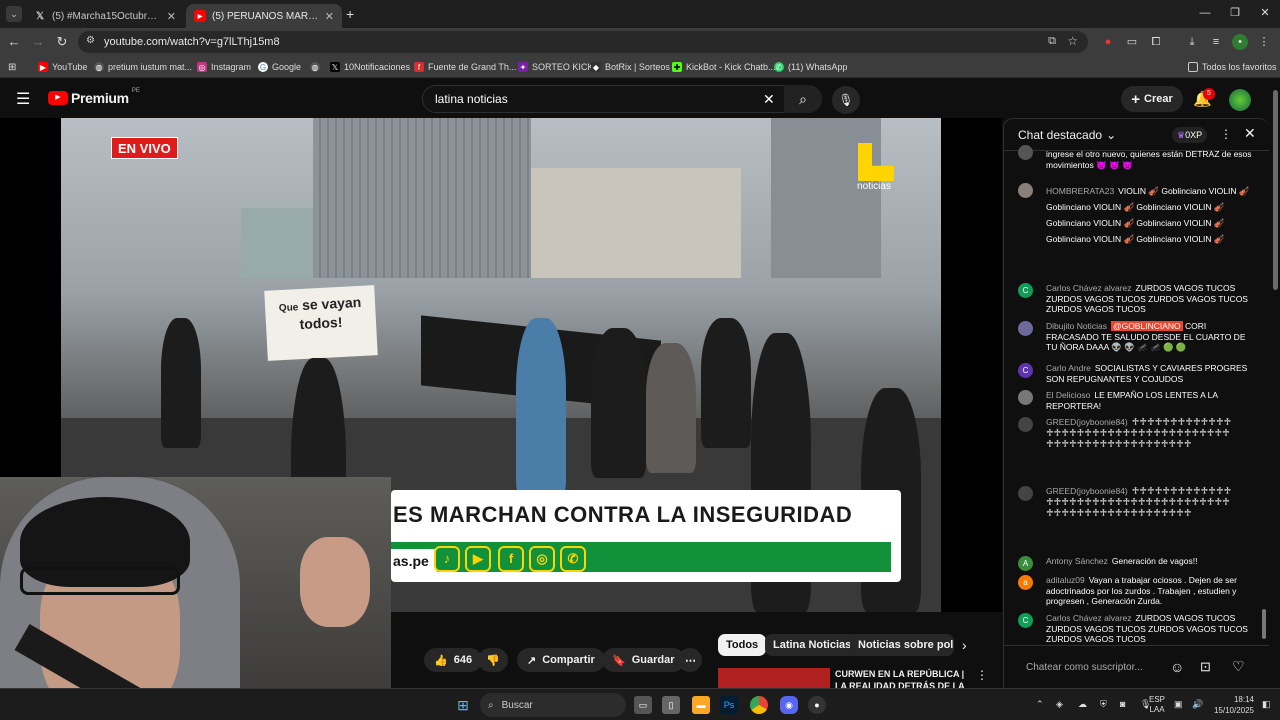  I want to click on bookmark-sorteo-kick: ✦ SORTEO KICK, so click(555, 67).